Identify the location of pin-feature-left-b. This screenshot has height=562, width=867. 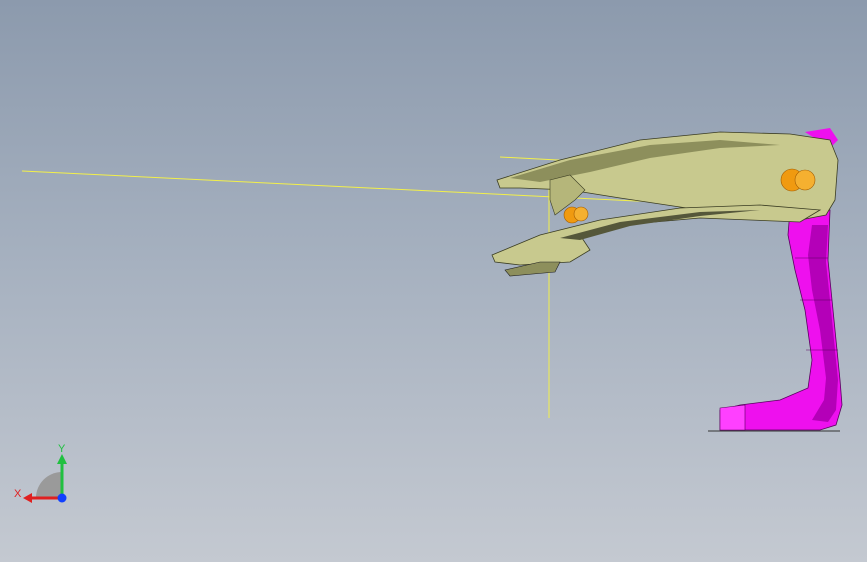
(581, 214).